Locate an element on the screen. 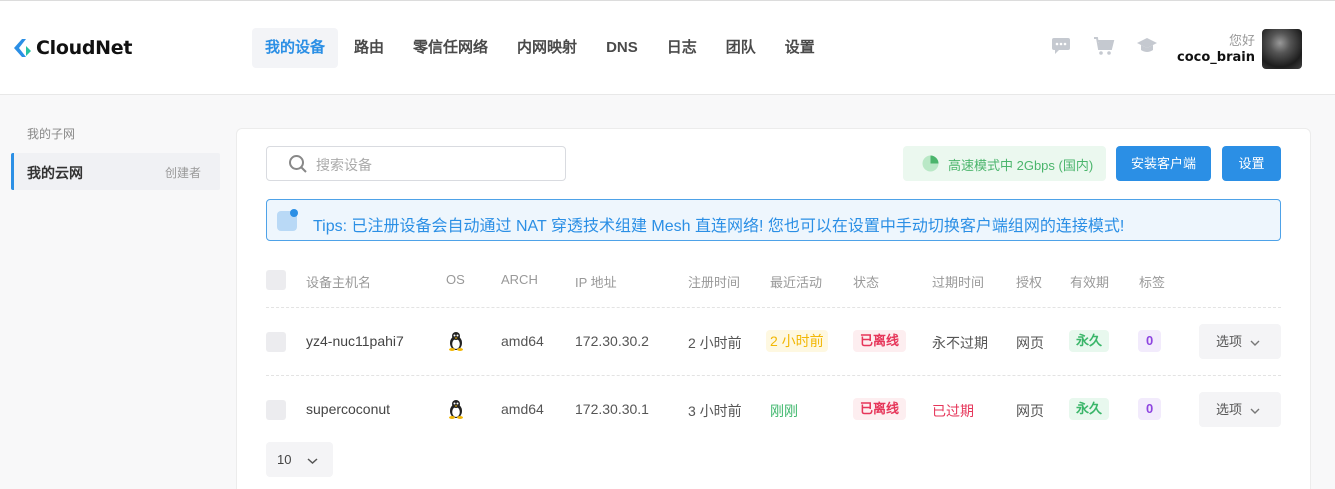  brand-name: CloudNet is located at coordinates (84, 48).